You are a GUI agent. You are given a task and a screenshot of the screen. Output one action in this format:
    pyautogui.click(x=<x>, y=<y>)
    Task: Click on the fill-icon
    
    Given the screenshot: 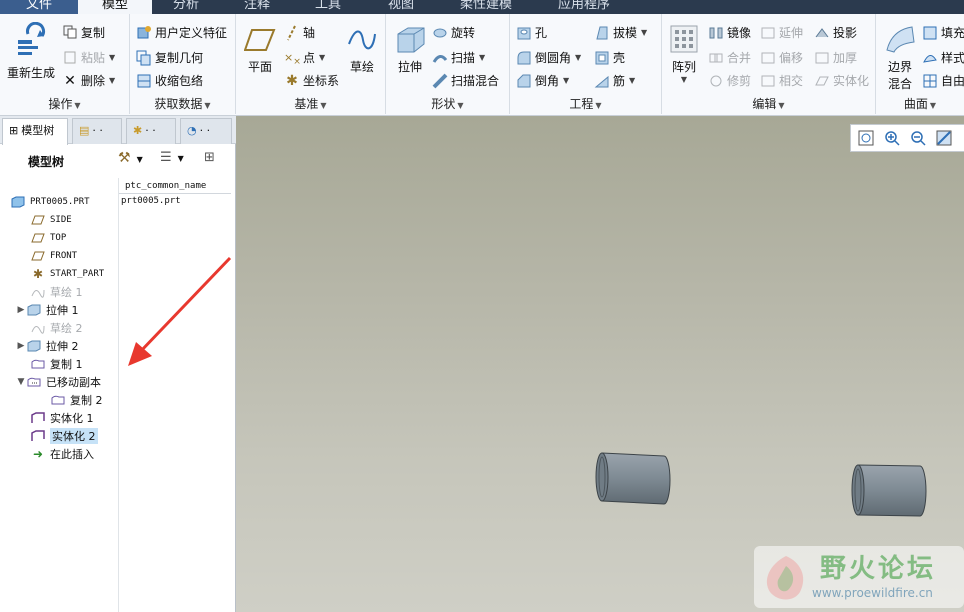 What is the action you would take?
    pyautogui.click(x=930, y=33)
    